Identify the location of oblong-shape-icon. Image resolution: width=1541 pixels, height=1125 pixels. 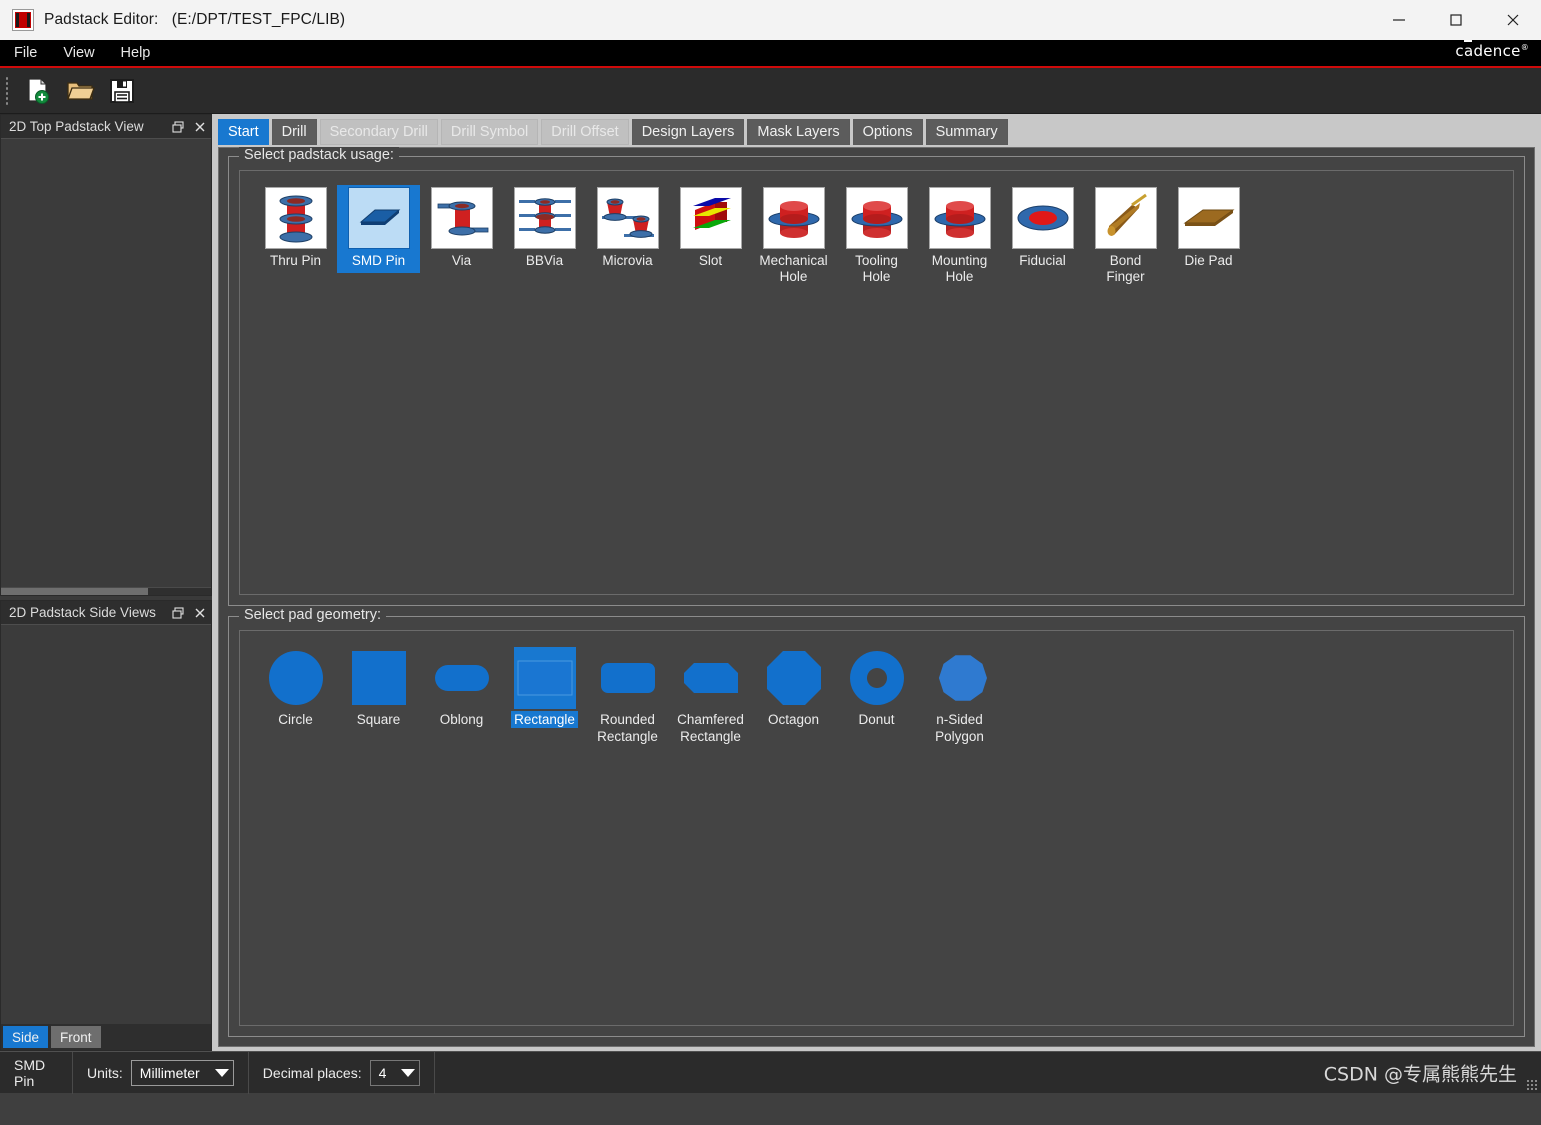
(462, 678).